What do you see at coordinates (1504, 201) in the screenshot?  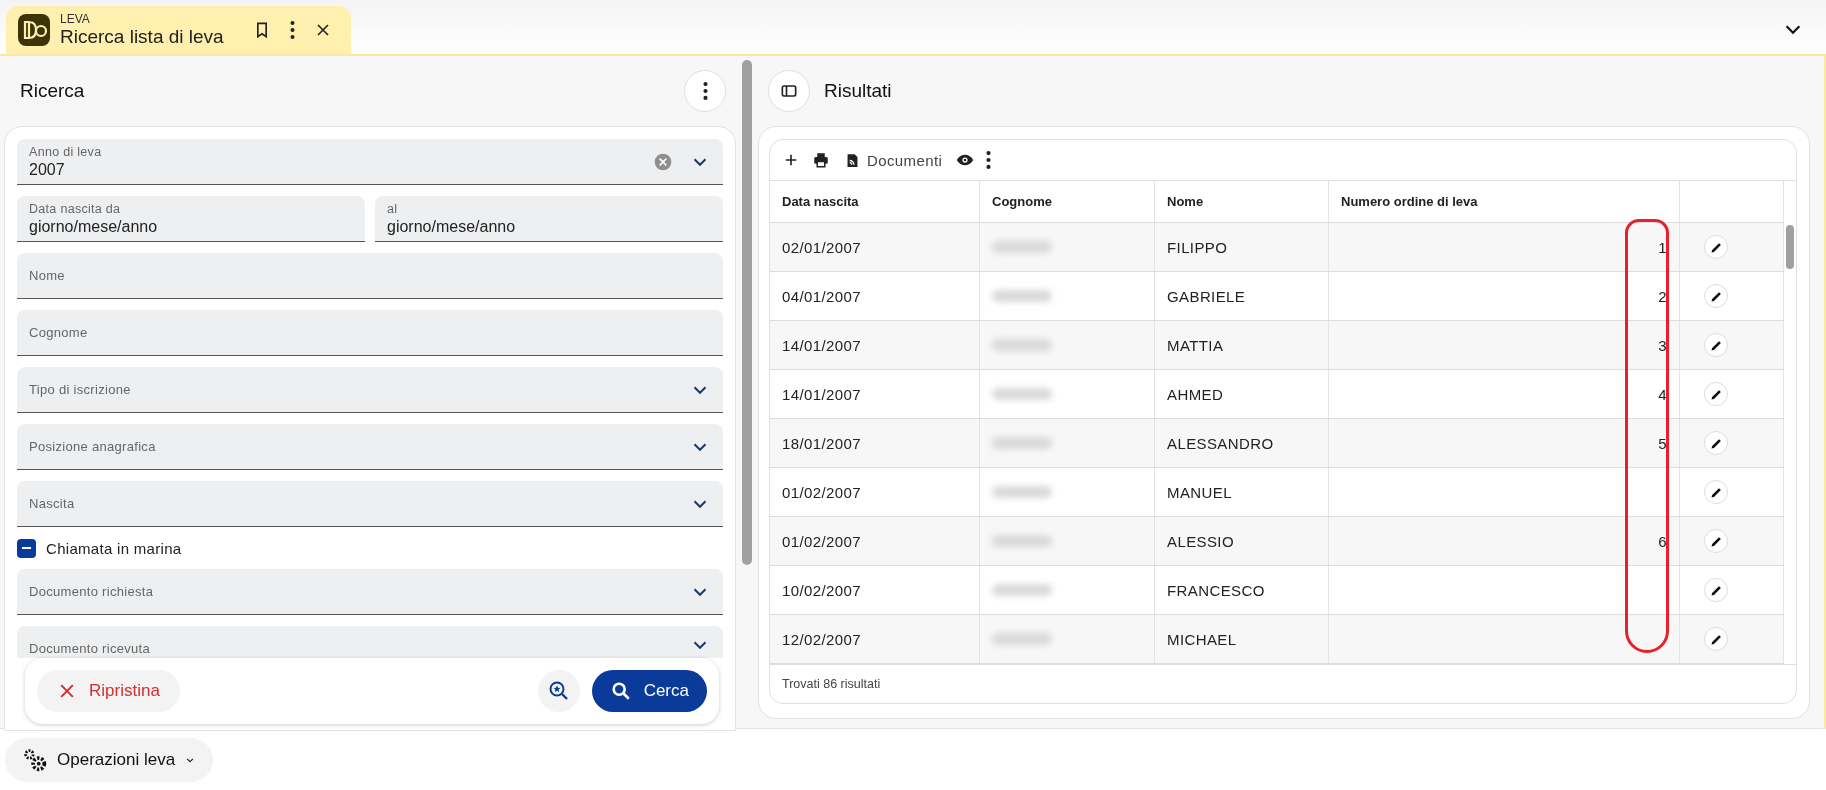 I see `column-header: Numero ordine di leva` at bounding box center [1504, 201].